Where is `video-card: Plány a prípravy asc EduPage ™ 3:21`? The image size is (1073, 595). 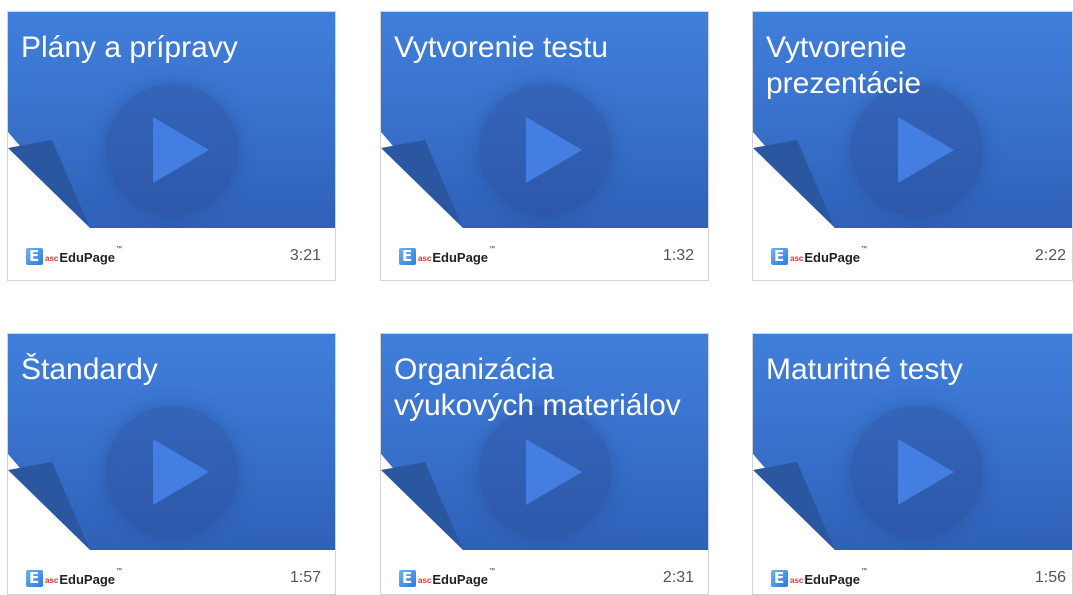 video-card: Plány a prípravy asc EduPage ™ 3:21 is located at coordinates (171, 146).